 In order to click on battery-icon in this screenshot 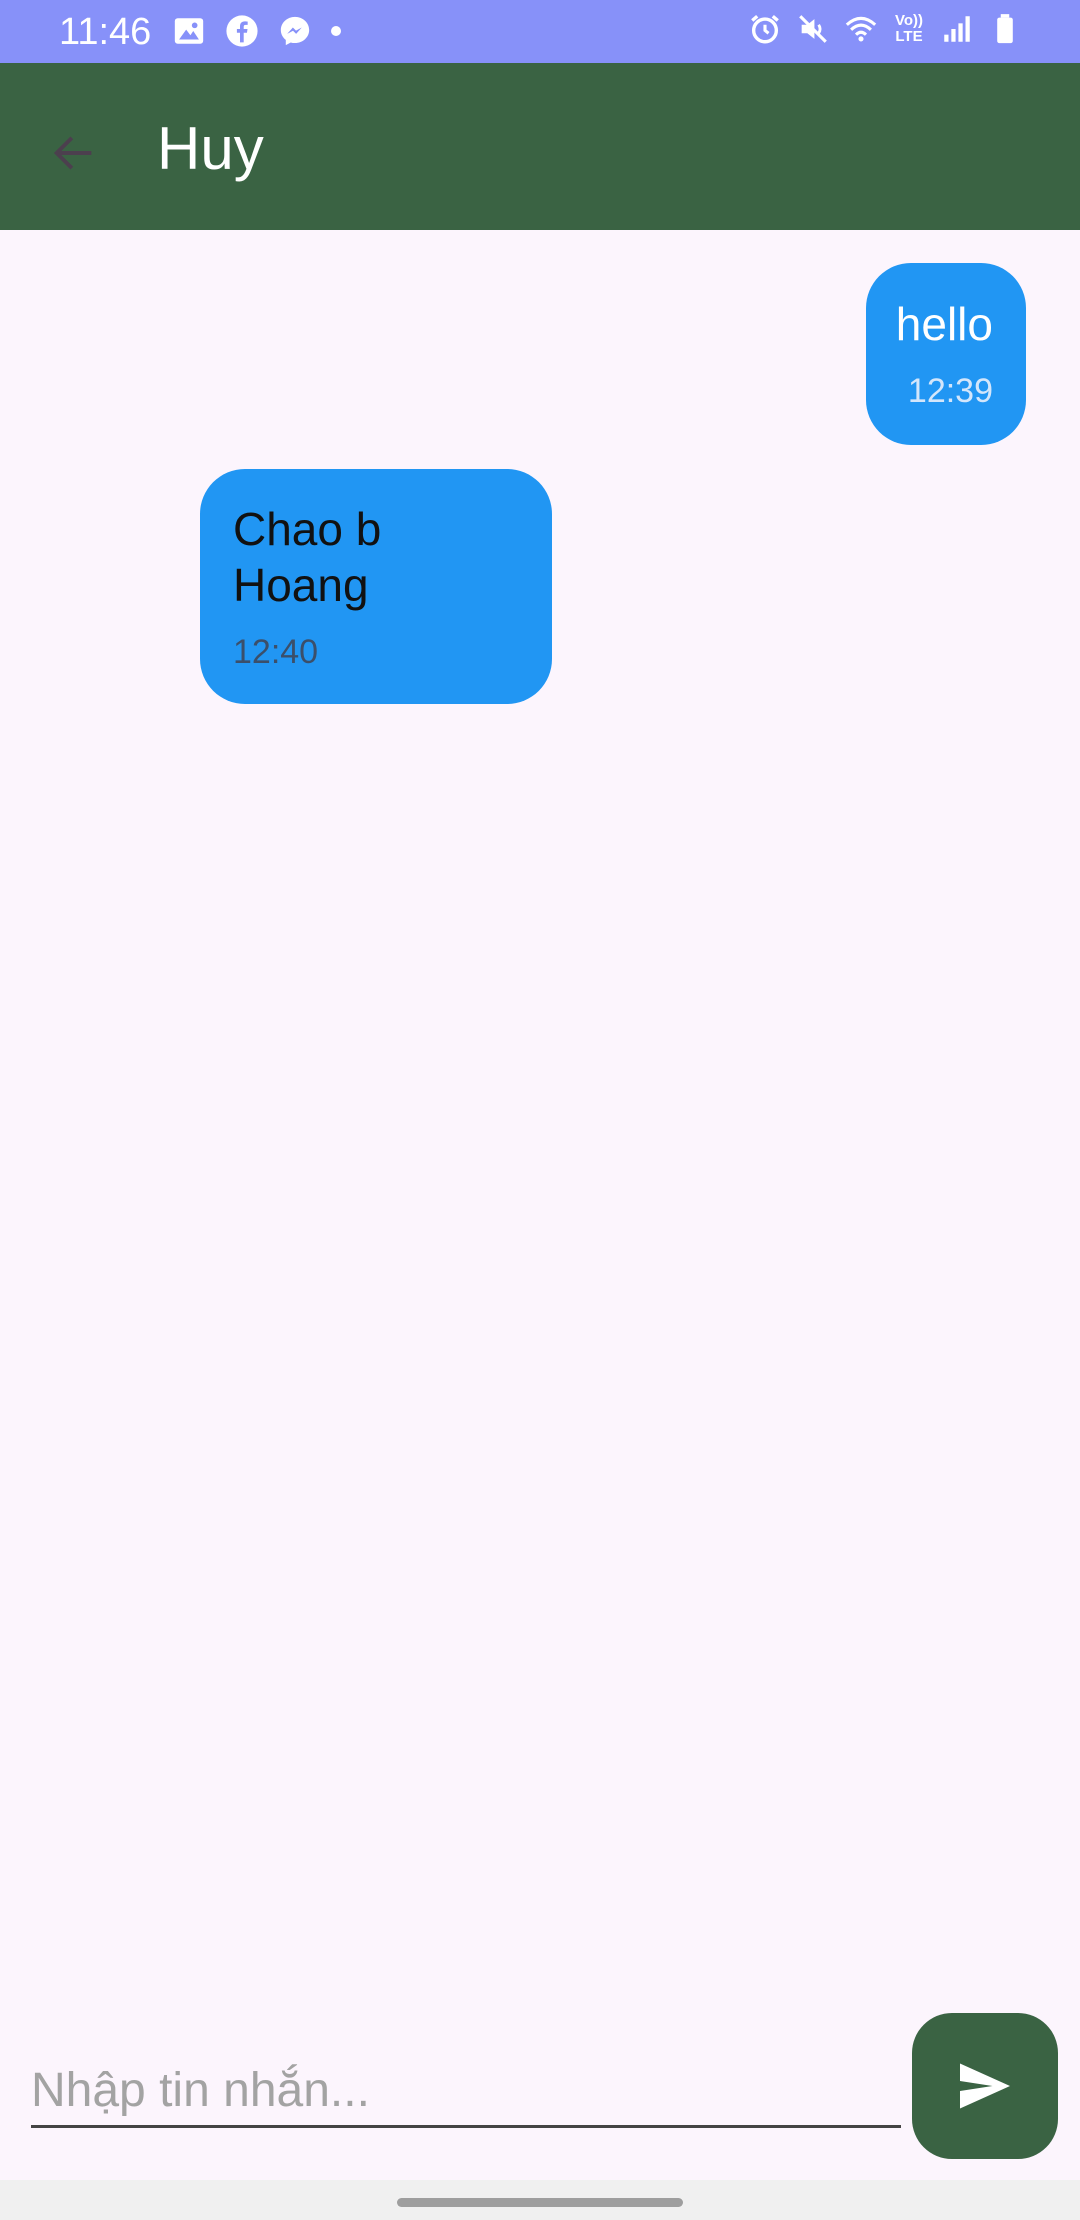, I will do `click(1005, 29)`.